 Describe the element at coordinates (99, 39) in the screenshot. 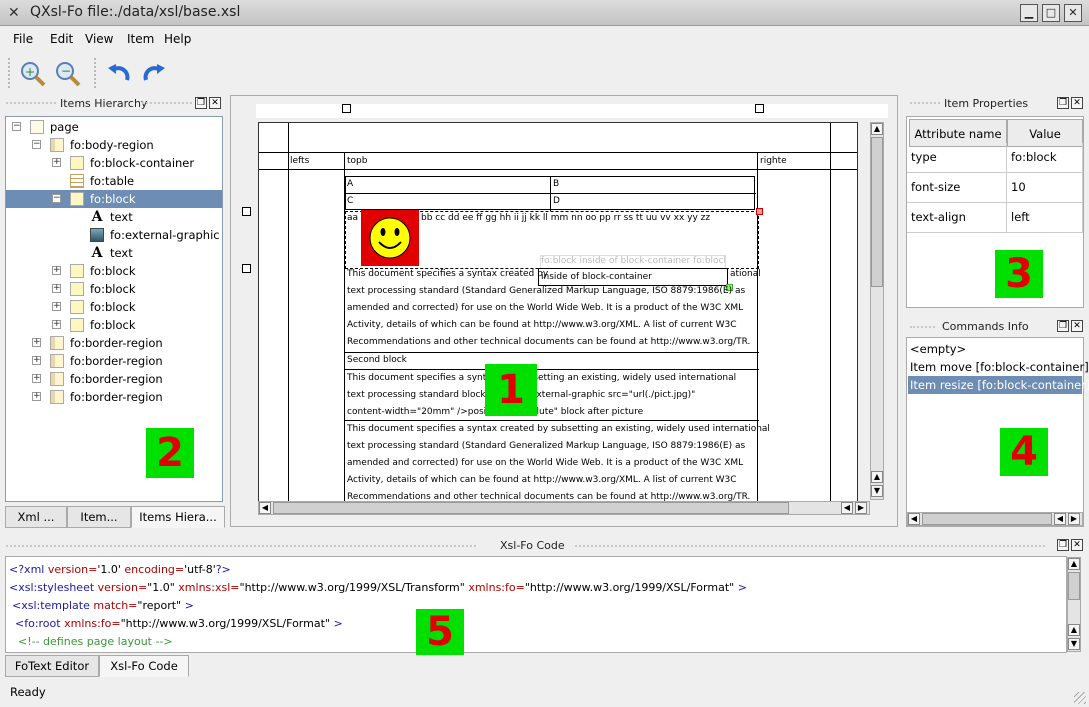

I see `menu-view: View` at that location.